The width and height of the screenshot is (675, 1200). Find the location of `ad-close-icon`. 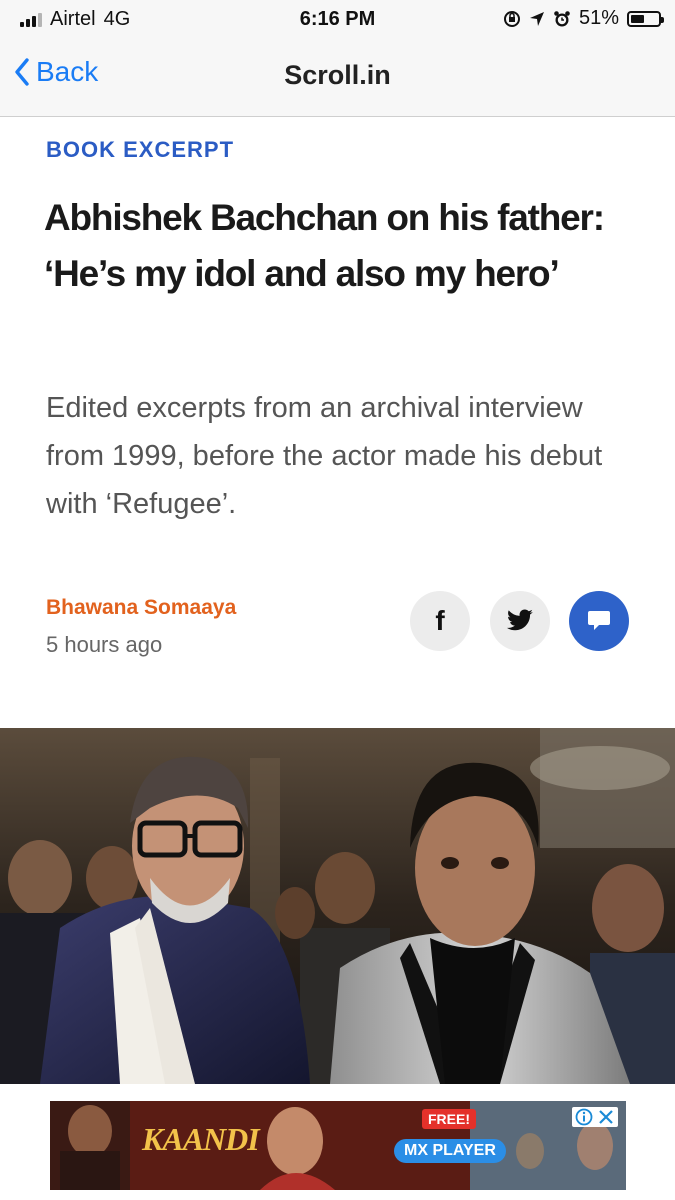

ad-close-icon is located at coordinates (606, 1117).